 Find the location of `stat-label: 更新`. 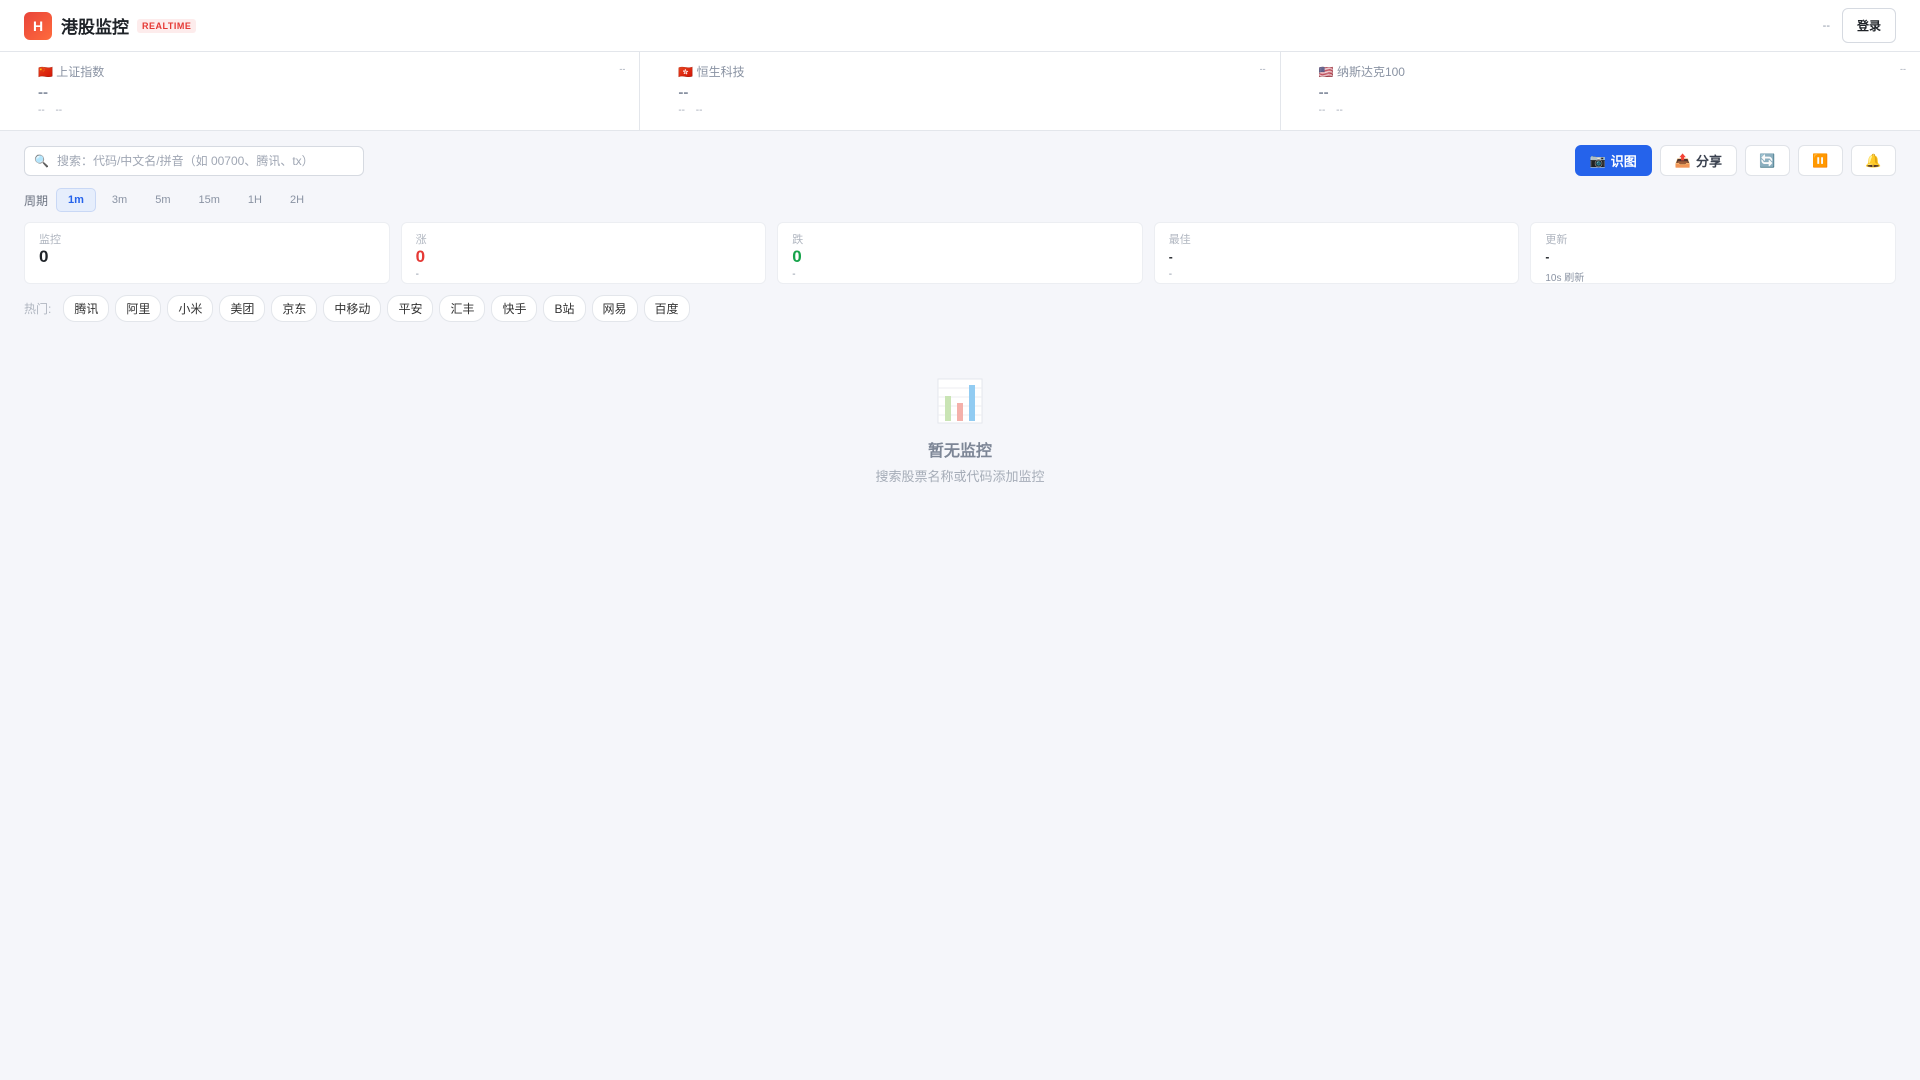

stat-label: 更新 is located at coordinates (1556, 240).